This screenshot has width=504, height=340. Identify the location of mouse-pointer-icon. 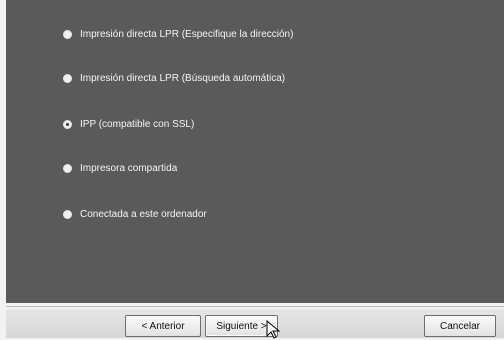
(273, 329).